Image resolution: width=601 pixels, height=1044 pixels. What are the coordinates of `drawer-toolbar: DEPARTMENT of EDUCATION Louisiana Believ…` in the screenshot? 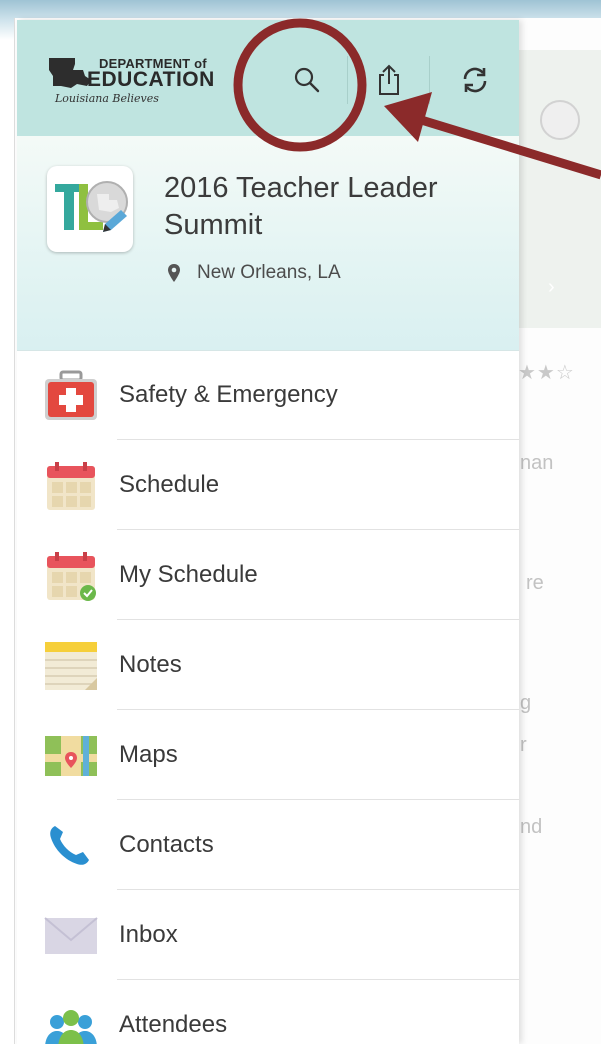 It's located at (268, 78).